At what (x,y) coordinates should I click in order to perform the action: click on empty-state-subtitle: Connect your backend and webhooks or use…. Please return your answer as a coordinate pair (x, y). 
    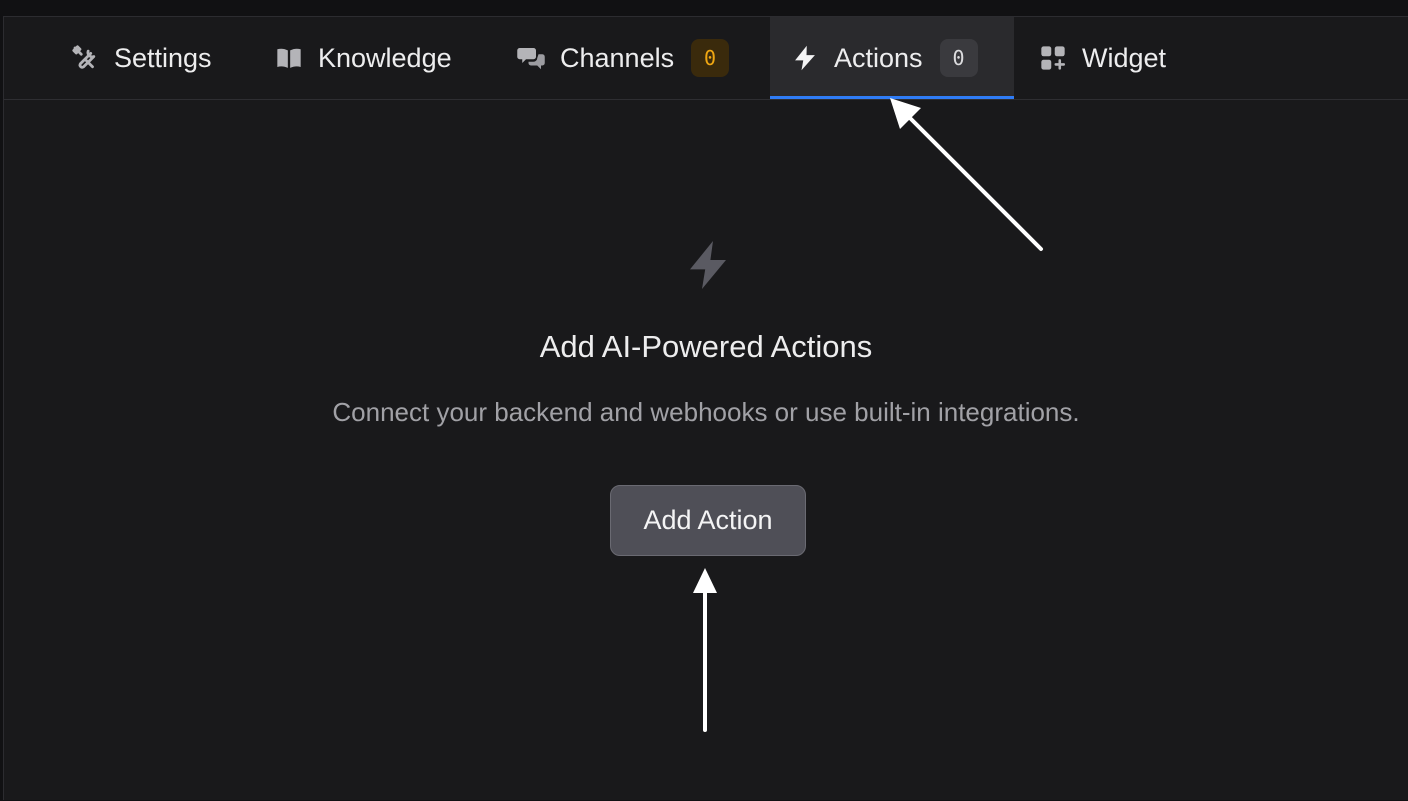
    Looking at the image, I should click on (706, 412).